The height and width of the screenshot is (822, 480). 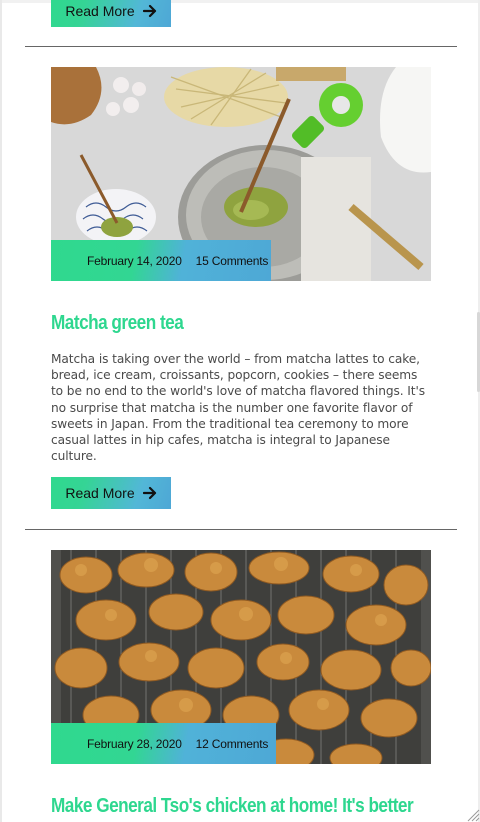 I want to click on post-date: February 28, 2020, so click(x=116, y=744).